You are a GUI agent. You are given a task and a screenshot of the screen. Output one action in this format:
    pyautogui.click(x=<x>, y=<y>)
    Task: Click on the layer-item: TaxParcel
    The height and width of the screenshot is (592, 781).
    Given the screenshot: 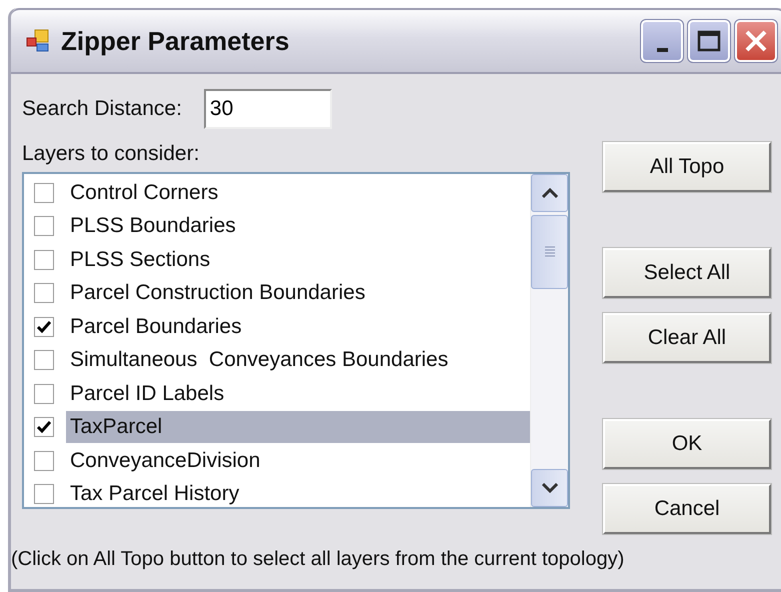 What is the action you would take?
    pyautogui.click(x=298, y=427)
    